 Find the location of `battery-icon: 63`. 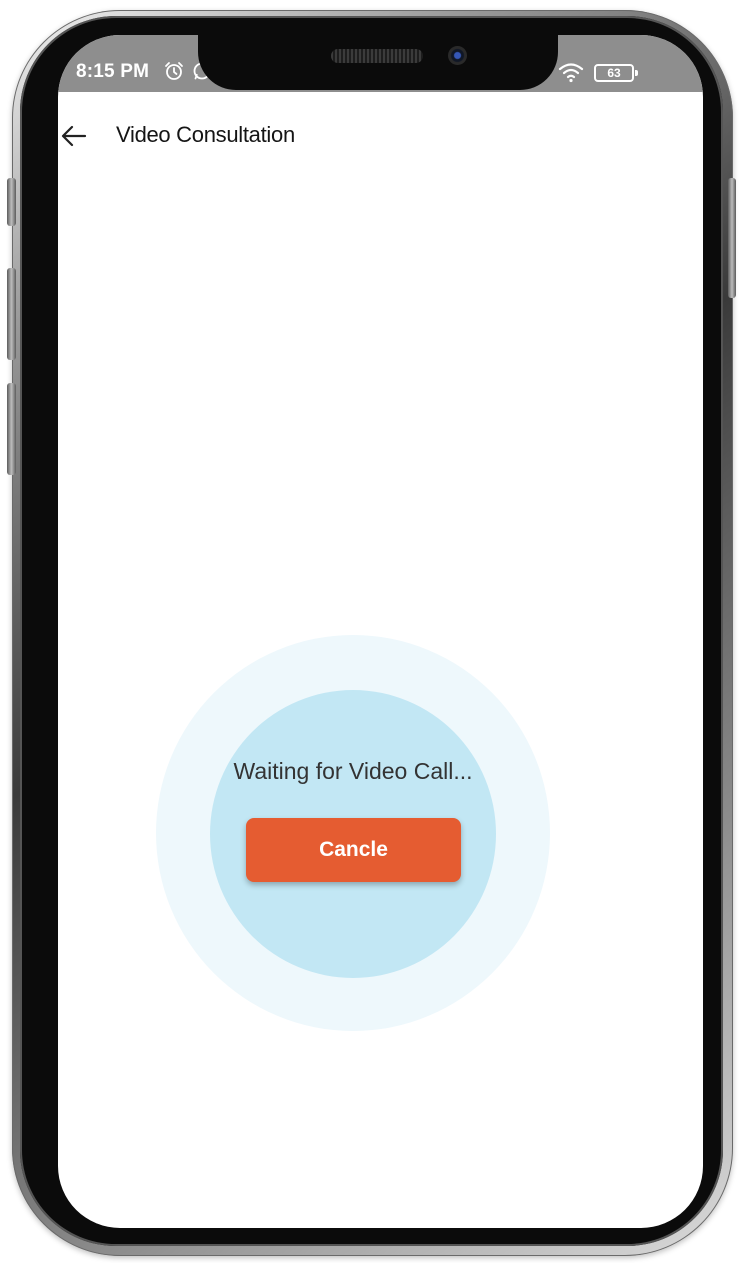

battery-icon: 63 is located at coordinates (616, 73).